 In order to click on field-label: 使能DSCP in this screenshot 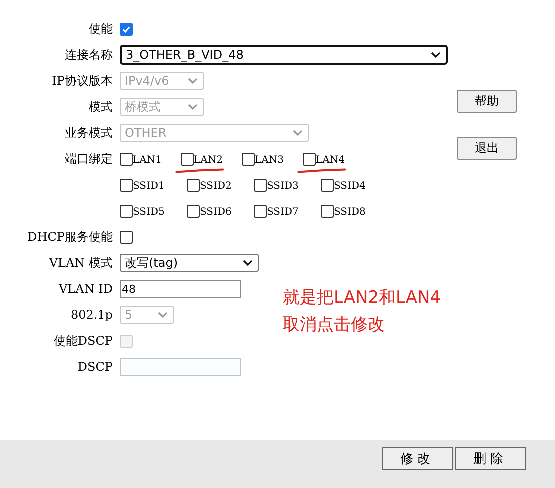, I will do `click(83, 341)`.